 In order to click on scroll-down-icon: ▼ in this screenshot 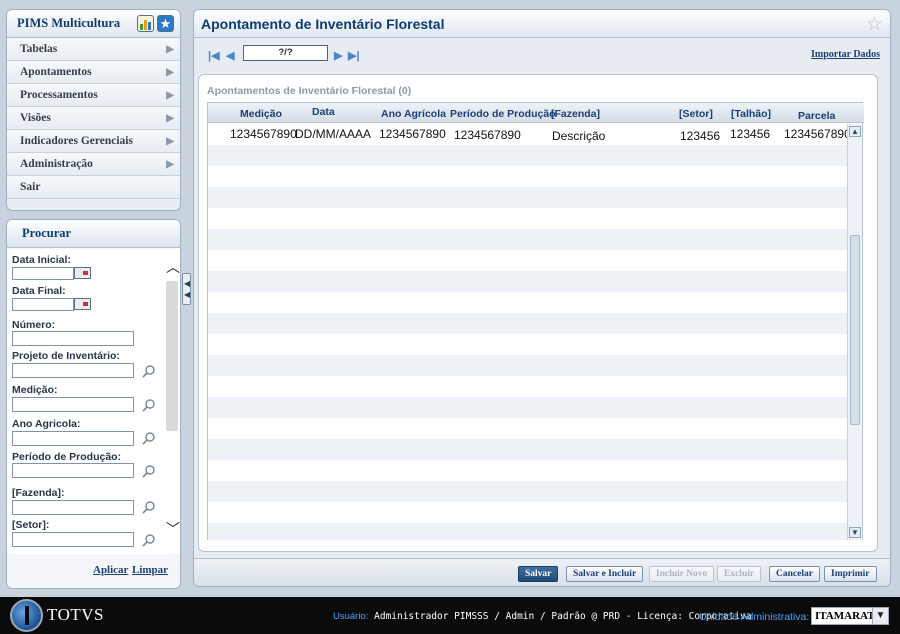, I will do `click(855, 532)`.